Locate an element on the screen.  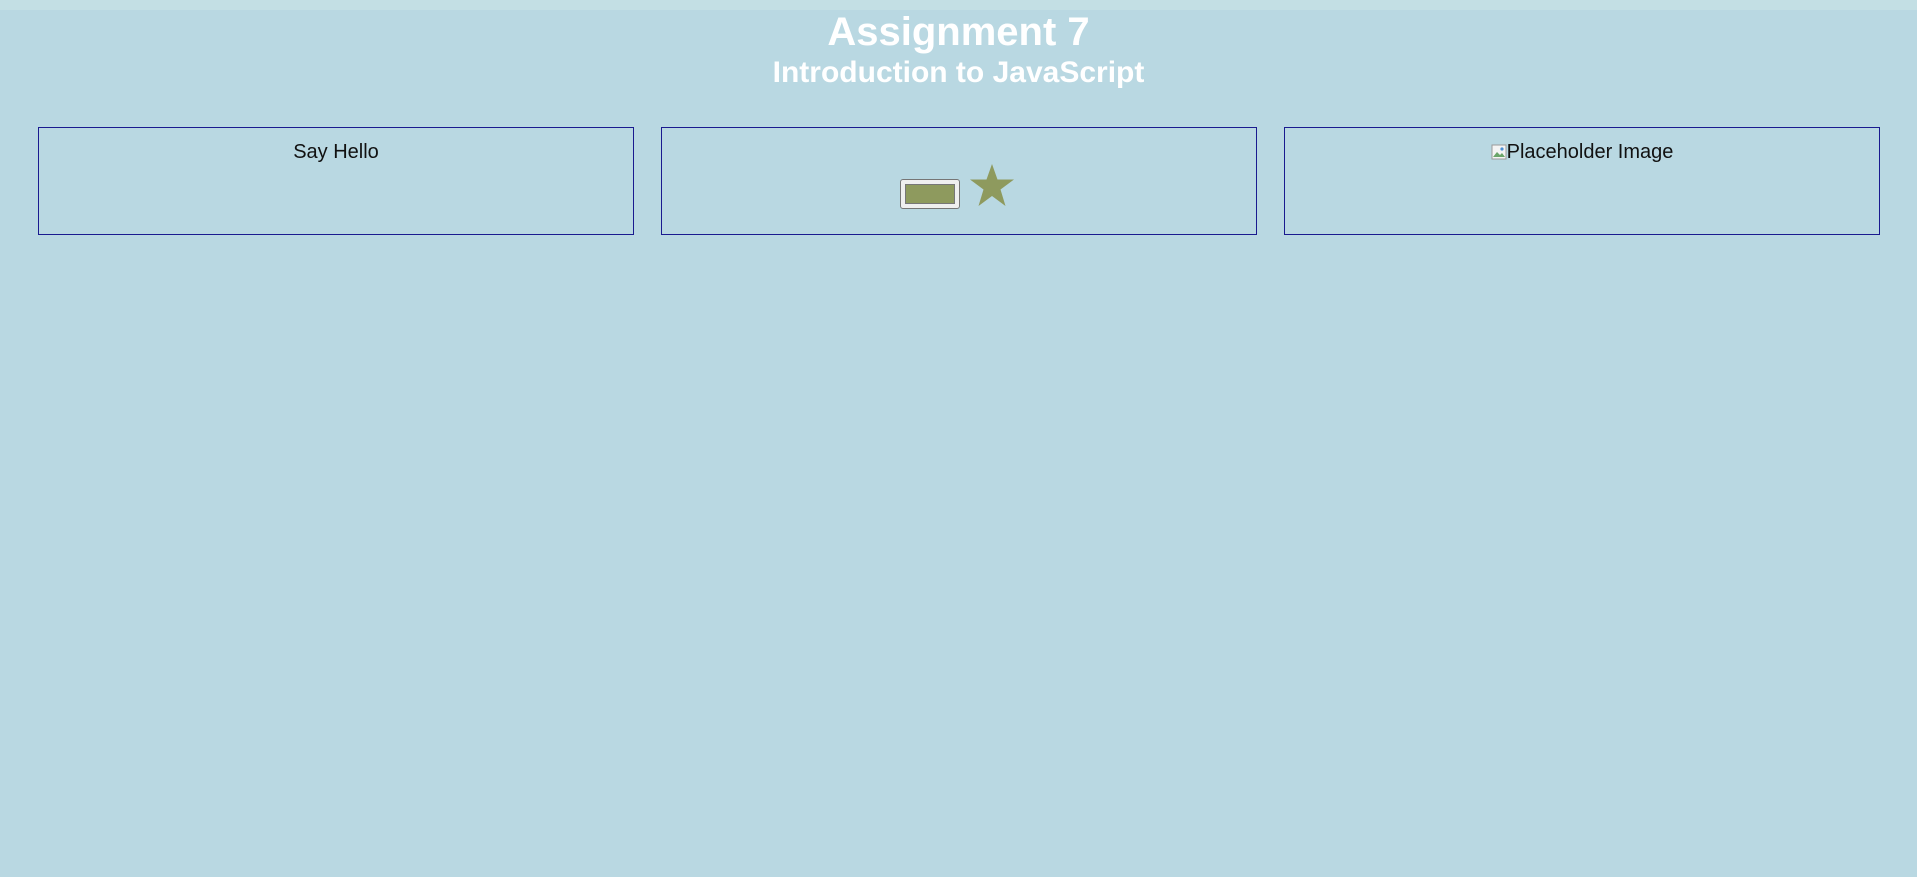
color-picker-swatch is located at coordinates (930, 194).